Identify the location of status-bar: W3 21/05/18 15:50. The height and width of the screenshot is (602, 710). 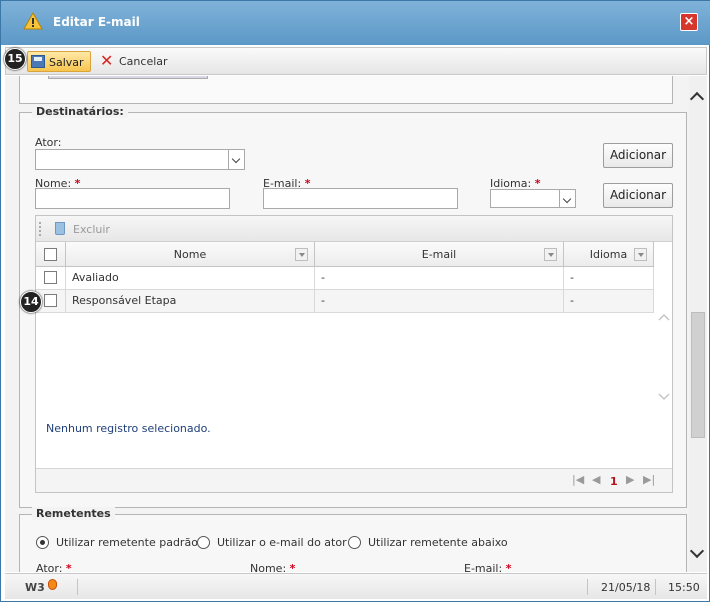
(356, 586).